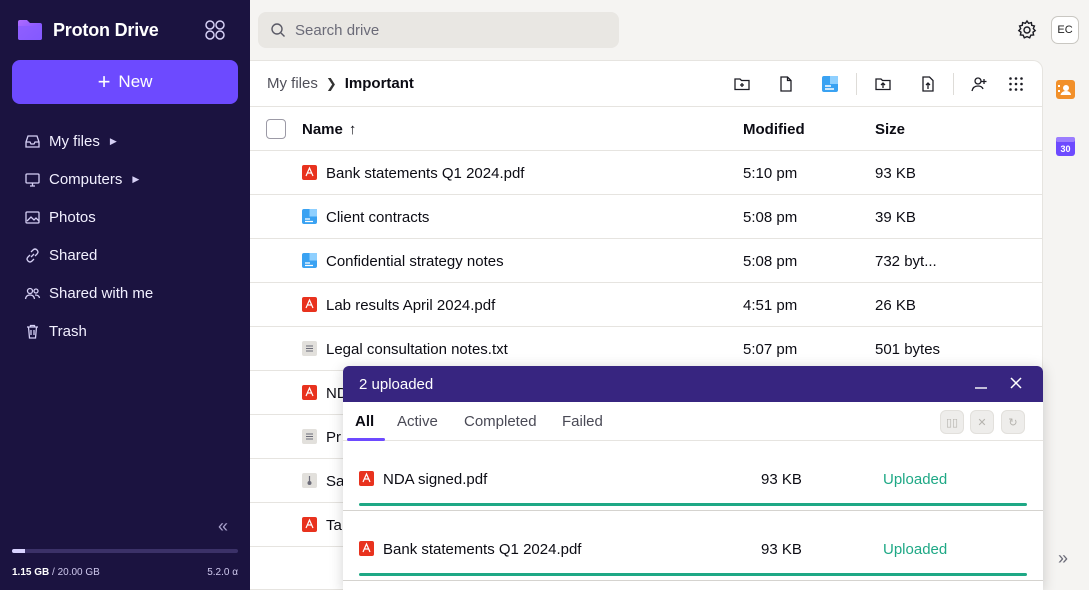 The height and width of the screenshot is (590, 1089). What do you see at coordinates (125, 217) in the screenshot?
I see `sidebar-item-photos: Photos` at bounding box center [125, 217].